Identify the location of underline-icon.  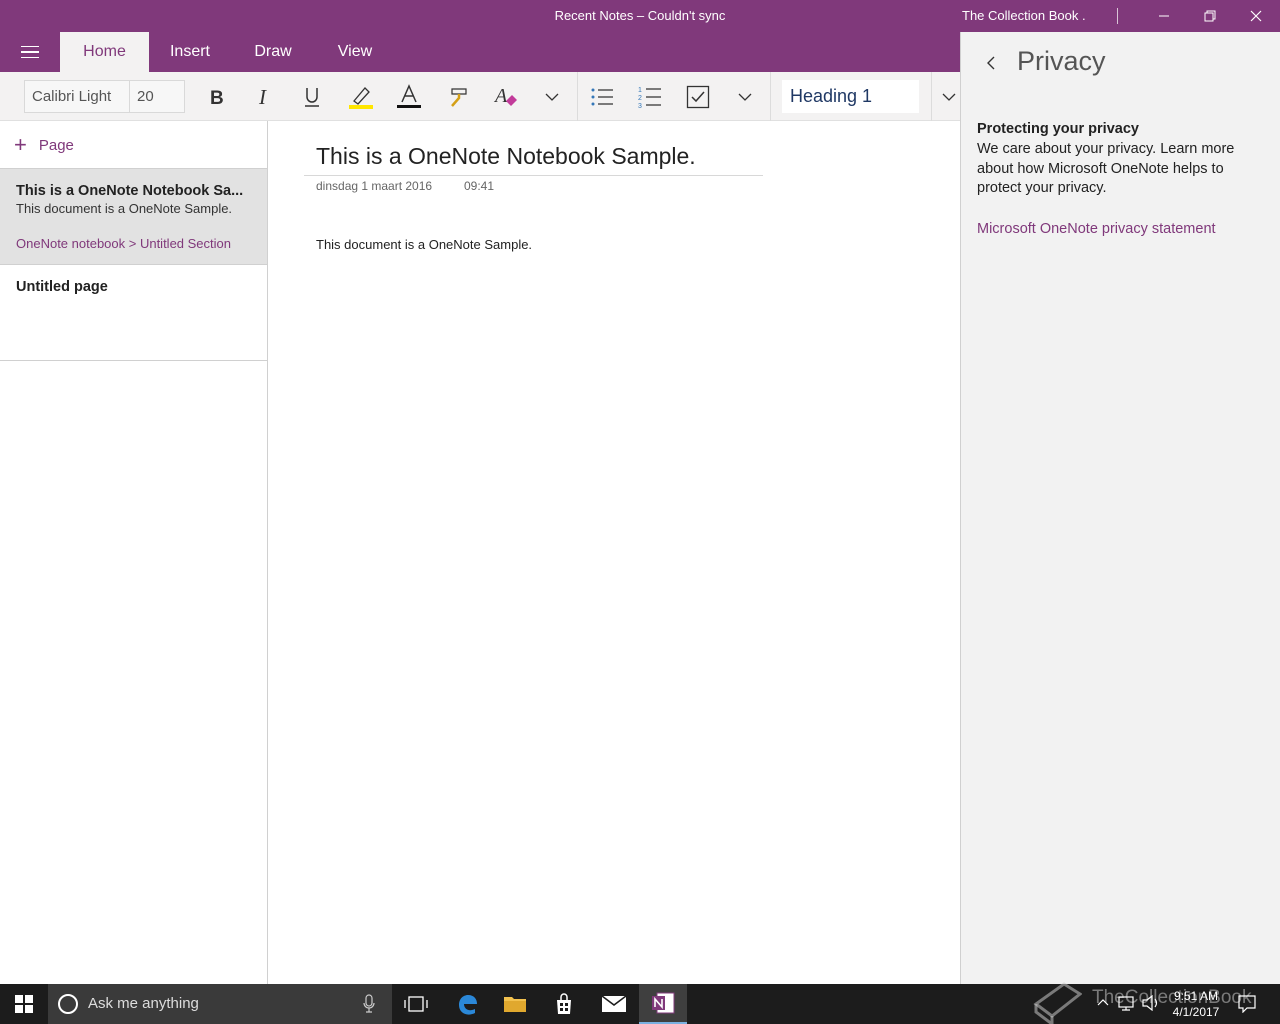
(312, 97).